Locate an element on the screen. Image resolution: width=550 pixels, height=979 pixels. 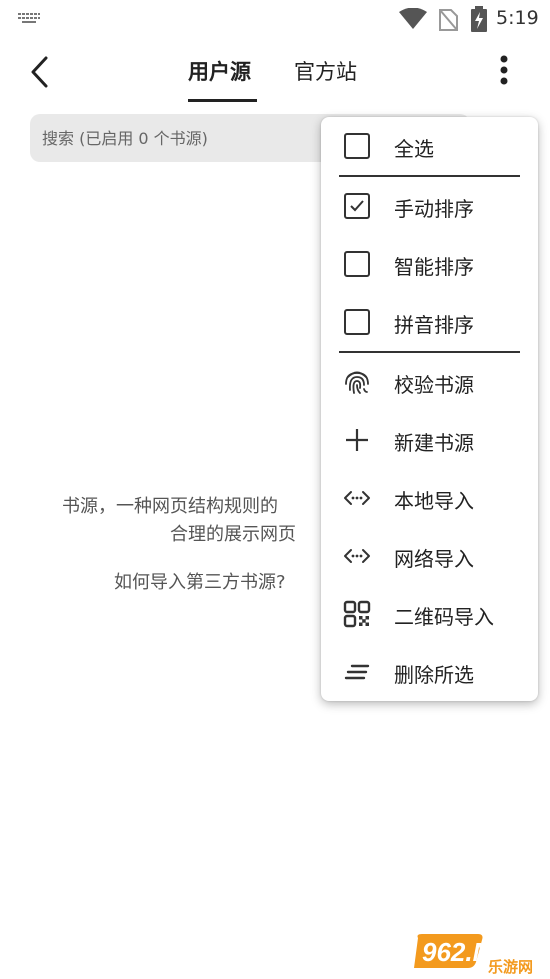
more-options-icon is located at coordinates (504, 71).